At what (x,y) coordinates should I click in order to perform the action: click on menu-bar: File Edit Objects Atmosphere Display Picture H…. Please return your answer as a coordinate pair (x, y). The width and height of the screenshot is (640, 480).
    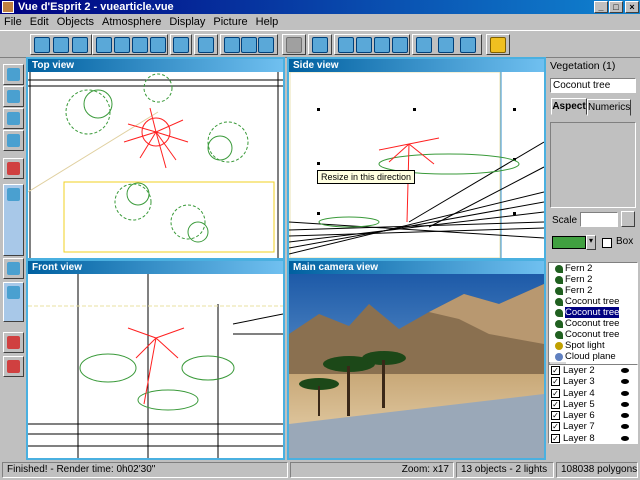
    Looking at the image, I should click on (320, 22).